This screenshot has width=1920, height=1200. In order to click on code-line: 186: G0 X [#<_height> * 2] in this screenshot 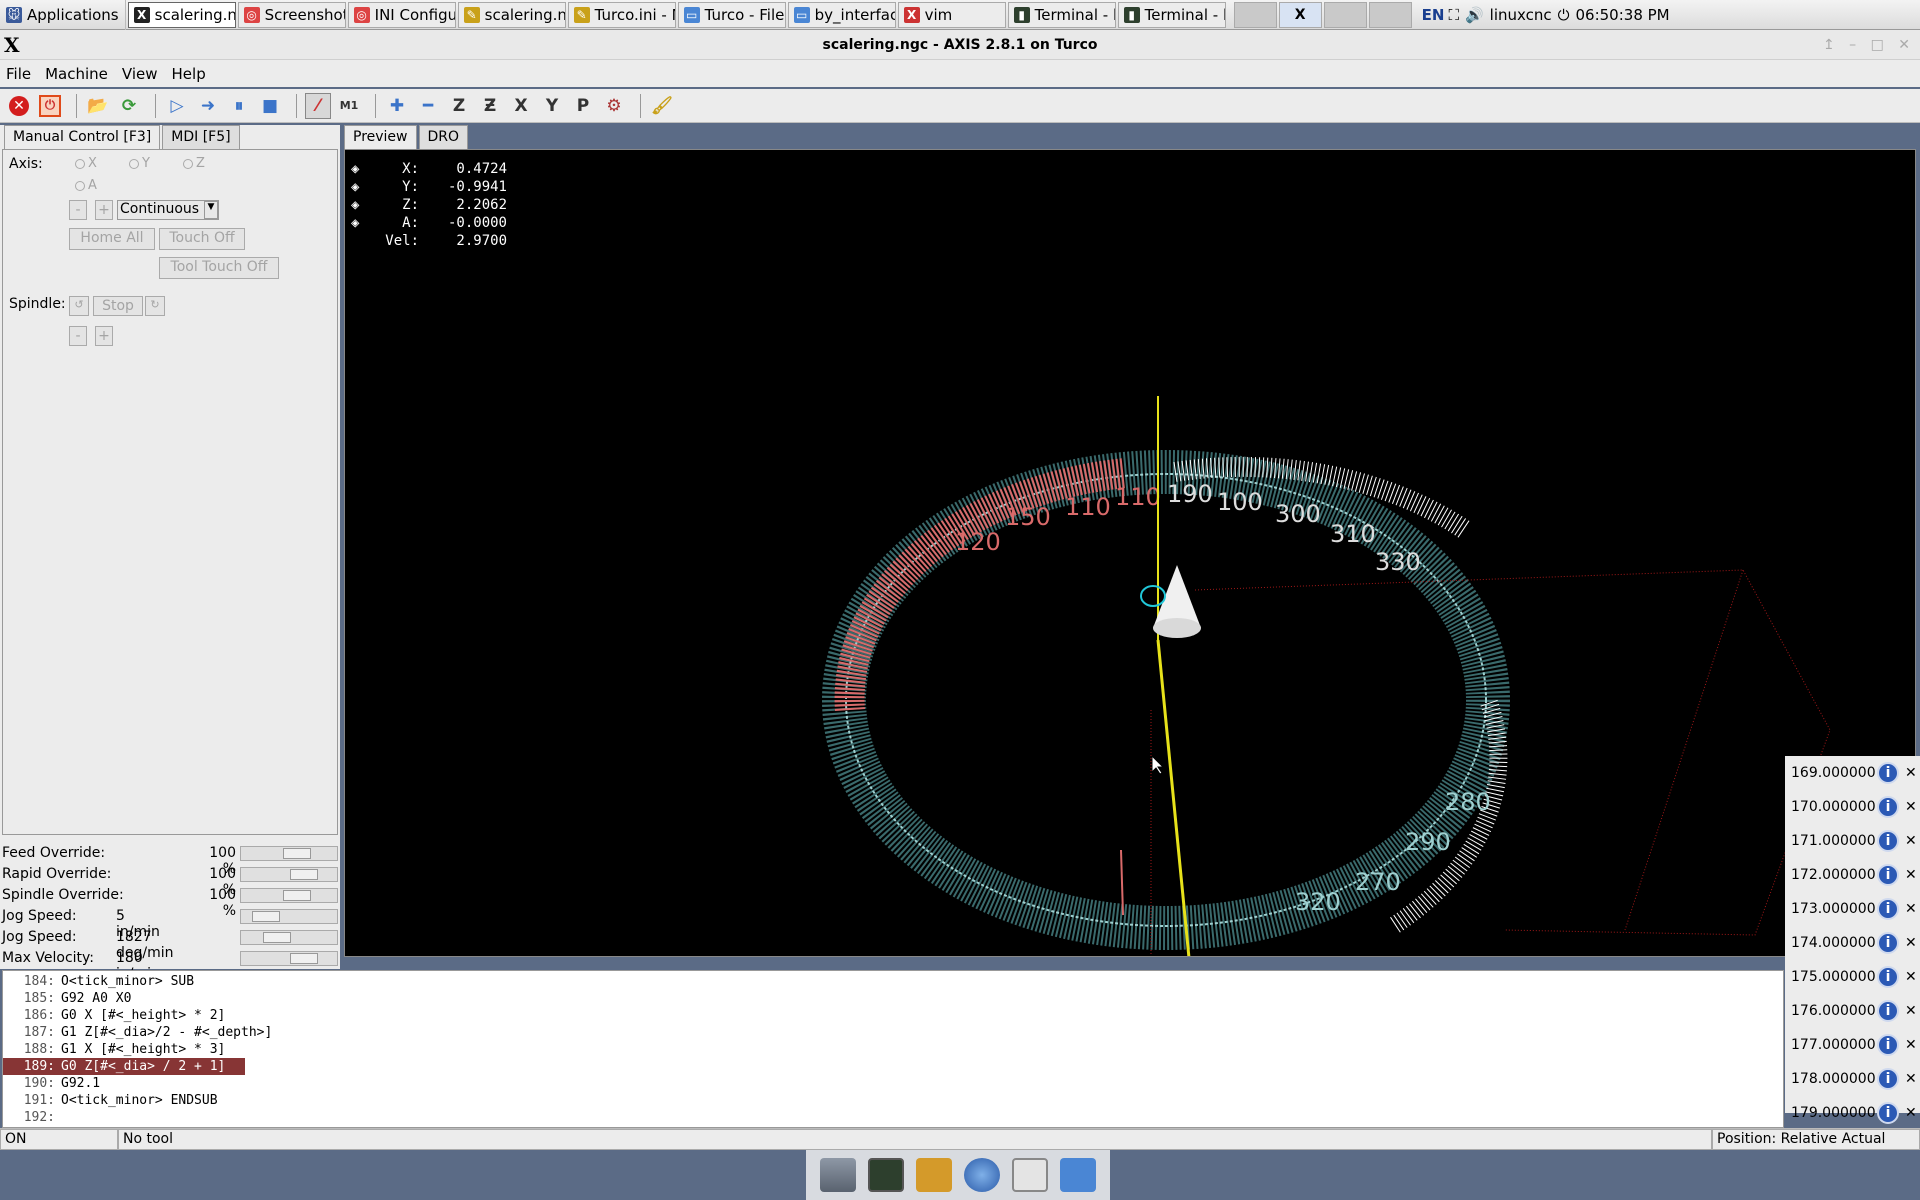, I will do `click(893, 1015)`.